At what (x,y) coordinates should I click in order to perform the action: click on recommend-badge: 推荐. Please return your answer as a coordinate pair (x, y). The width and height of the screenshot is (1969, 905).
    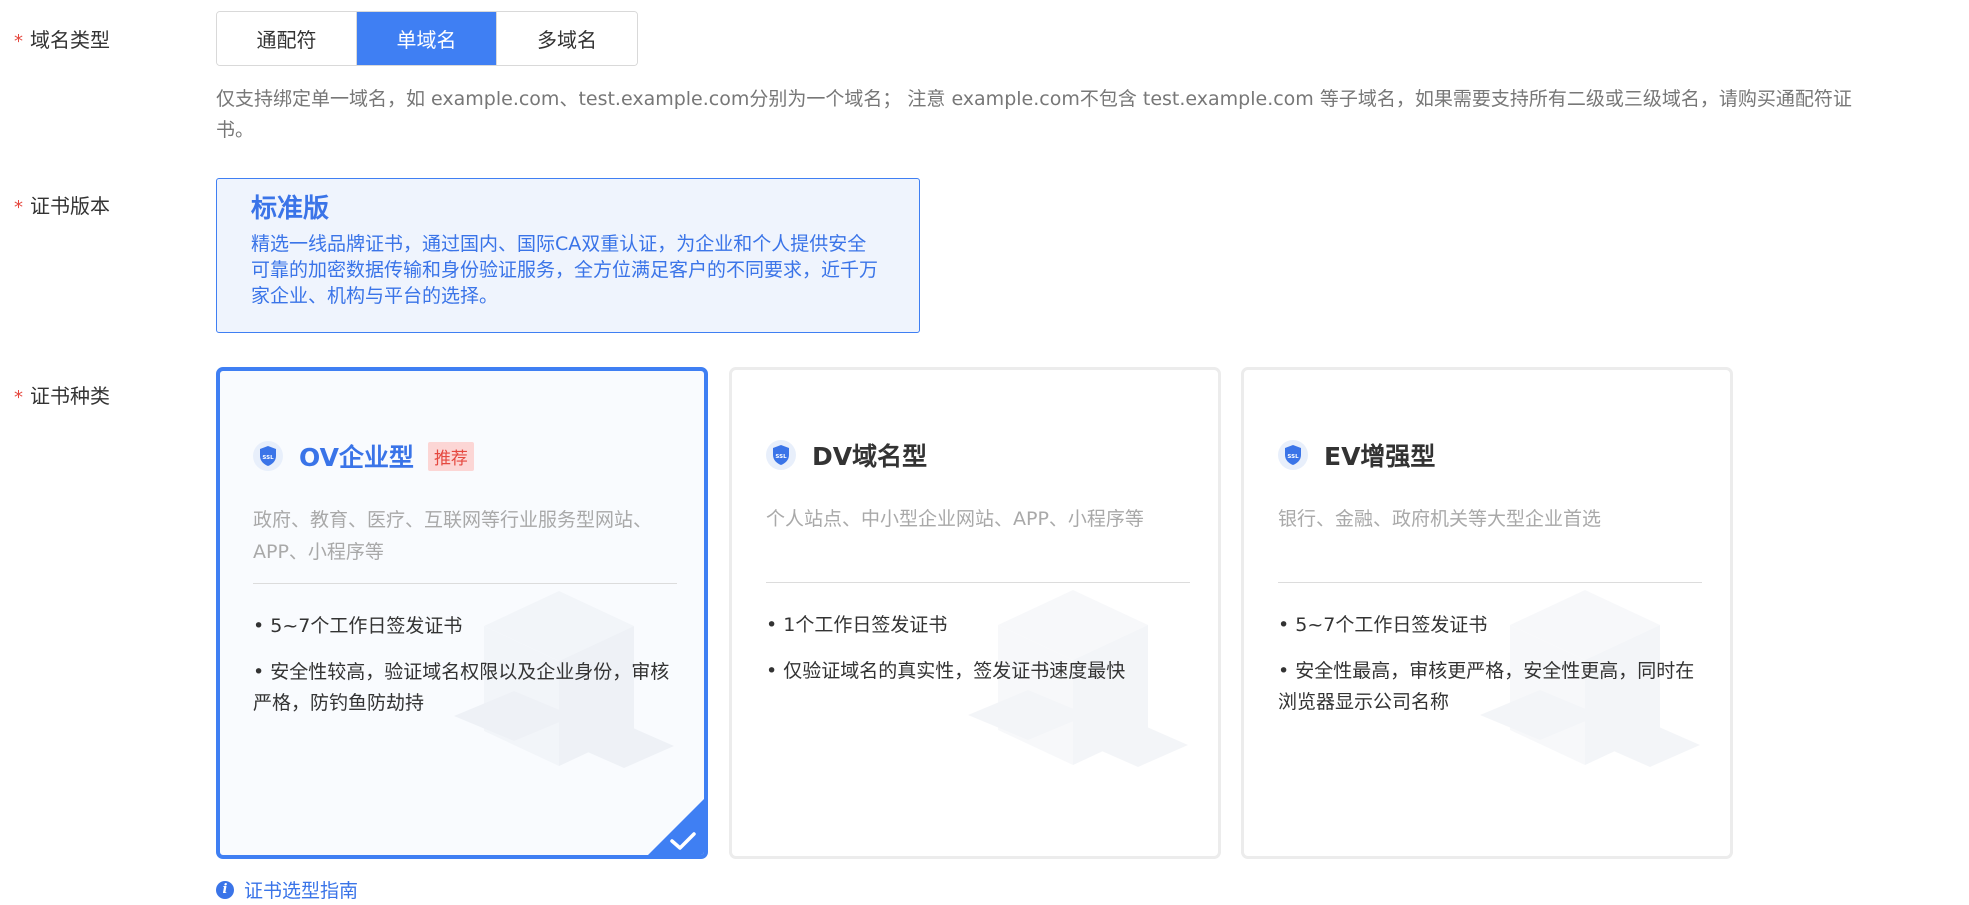
    Looking at the image, I should click on (450, 456).